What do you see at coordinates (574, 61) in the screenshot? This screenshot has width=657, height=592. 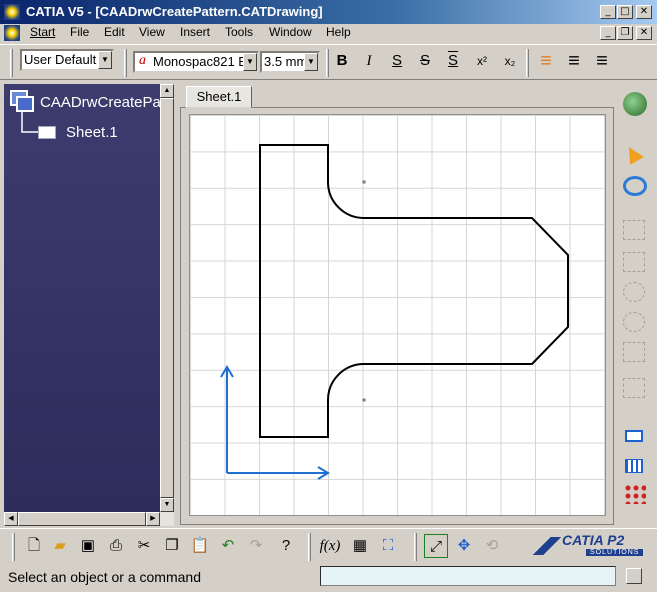 I see `align-center-icon: ≡` at bounding box center [574, 61].